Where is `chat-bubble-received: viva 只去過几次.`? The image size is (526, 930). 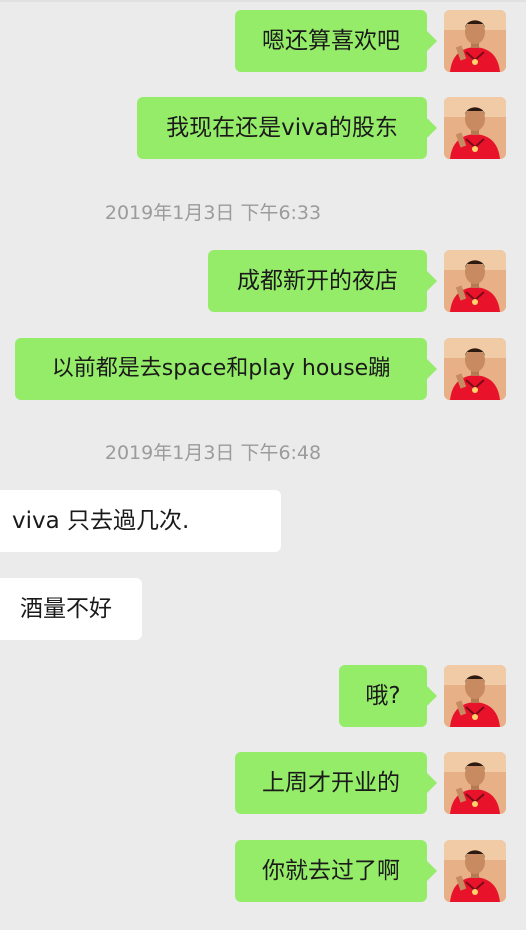
chat-bubble-received: viva 只去過几次. is located at coordinates (140, 521).